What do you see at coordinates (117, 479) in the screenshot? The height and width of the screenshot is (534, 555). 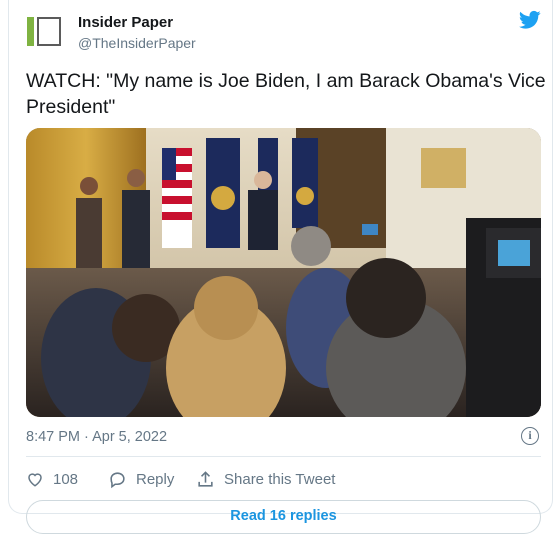 I see `reply-icon` at bounding box center [117, 479].